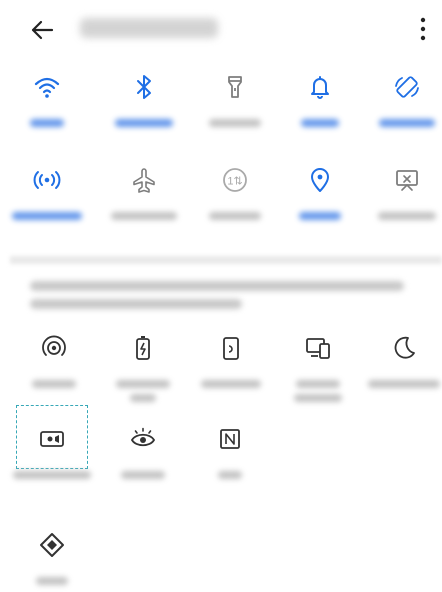 Image resolution: width=442 pixels, height=592 pixels. What do you see at coordinates (231, 361) in the screenshot?
I see `tile-projection` at bounding box center [231, 361].